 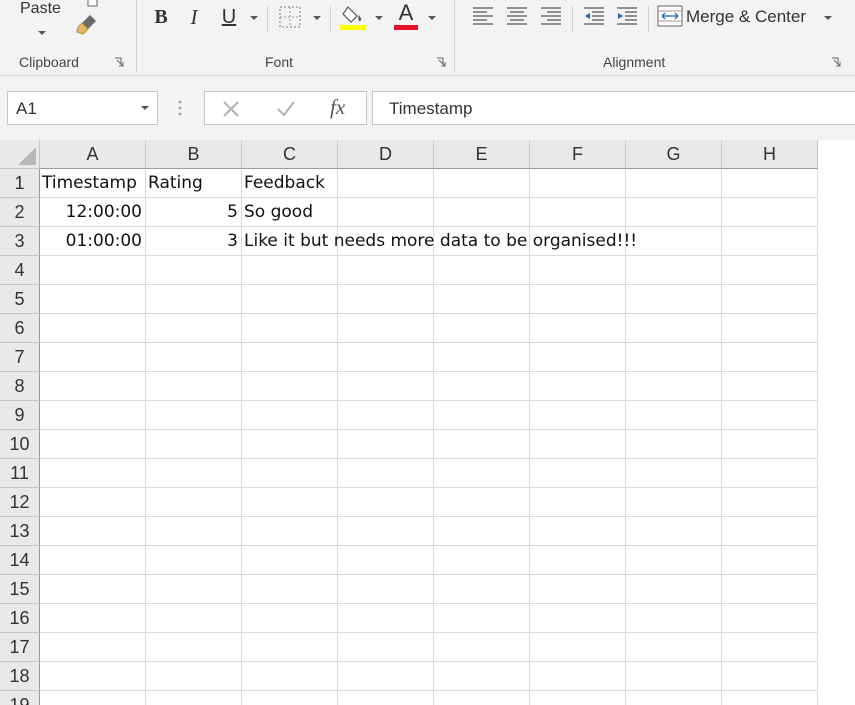 What do you see at coordinates (674, 328) in the screenshot?
I see `cell-g6` at bounding box center [674, 328].